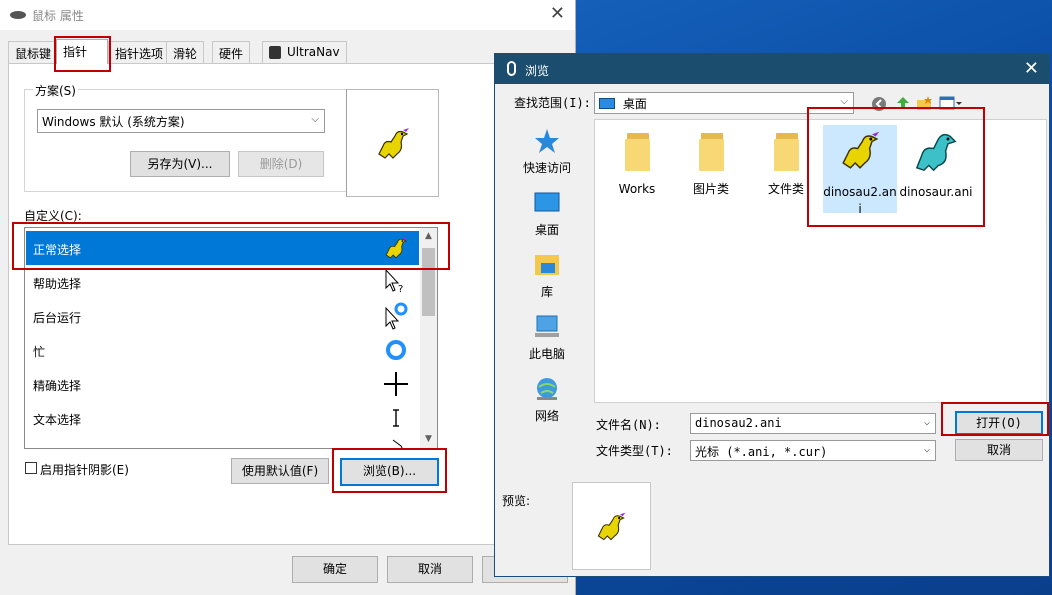 The image size is (1052, 595). I want to click on tab-ultranav-label: UltraNav, so click(313, 52).